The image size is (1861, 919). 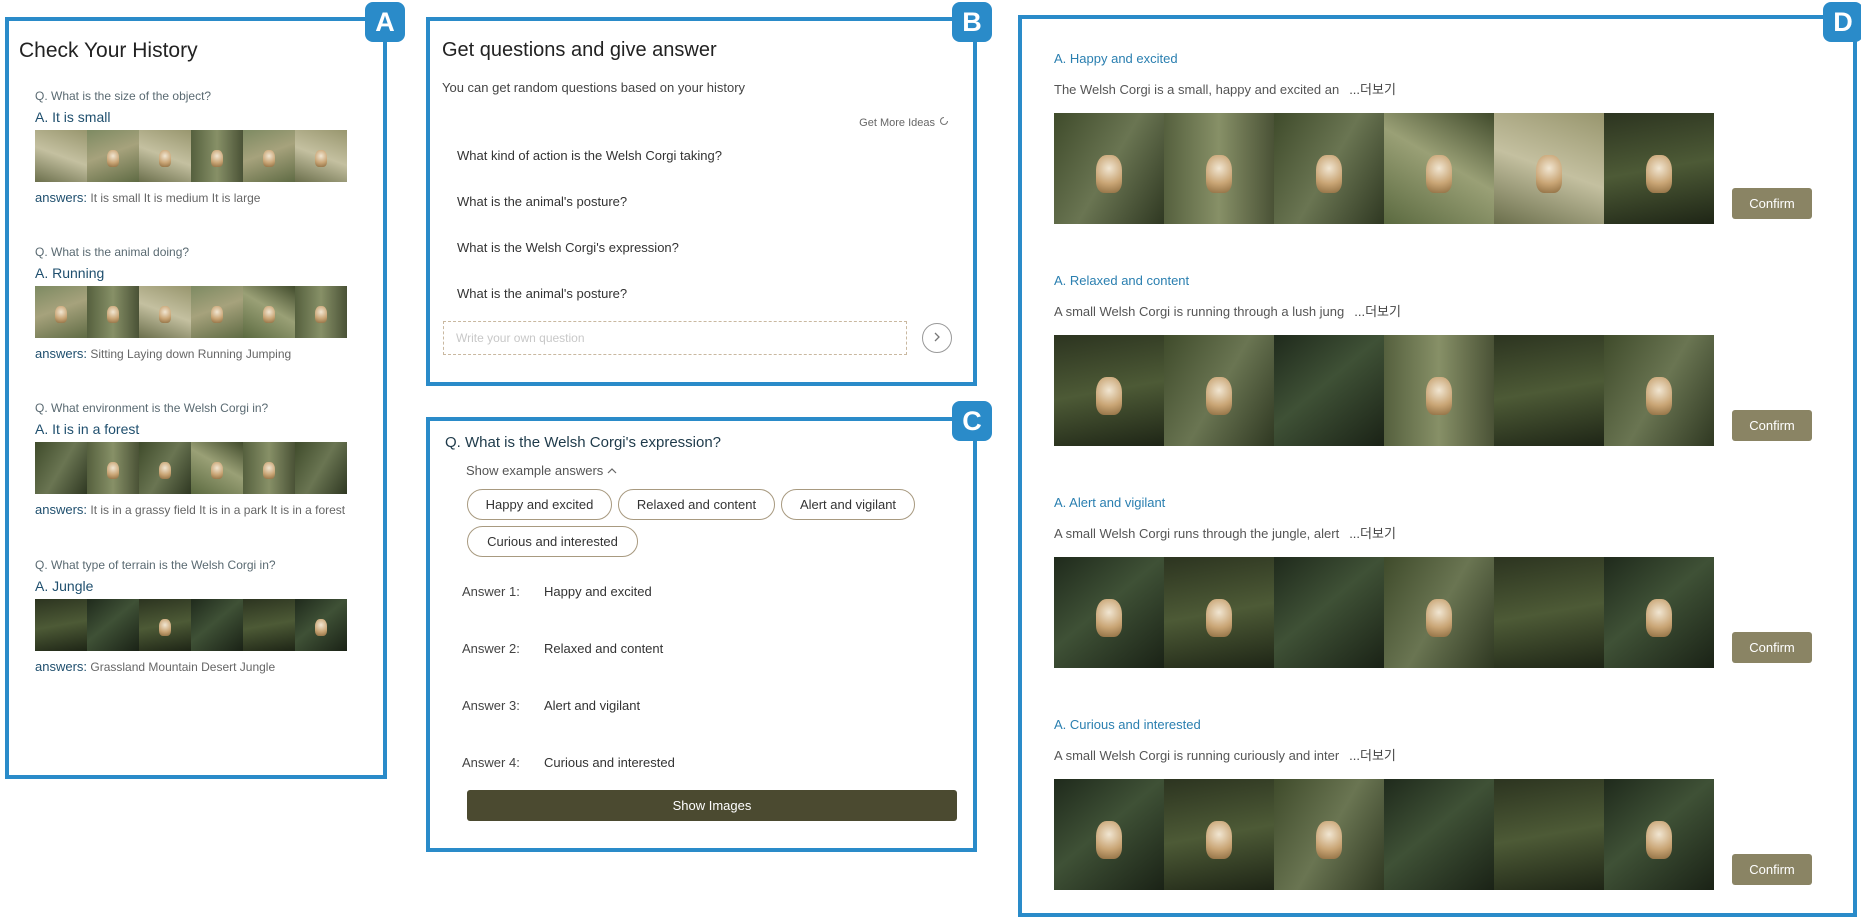 What do you see at coordinates (696, 504) in the screenshot?
I see `example-answer-chip: Relaxed and content` at bounding box center [696, 504].